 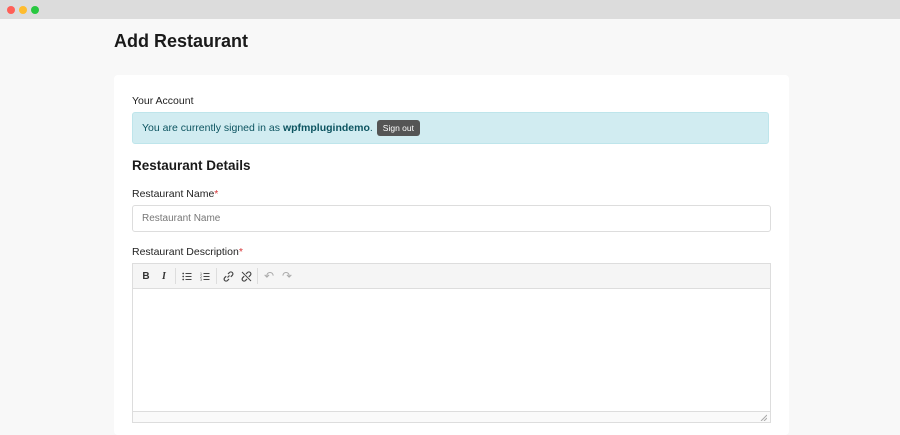 I want to click on bold-icon: B, so click(x=146, y=276).